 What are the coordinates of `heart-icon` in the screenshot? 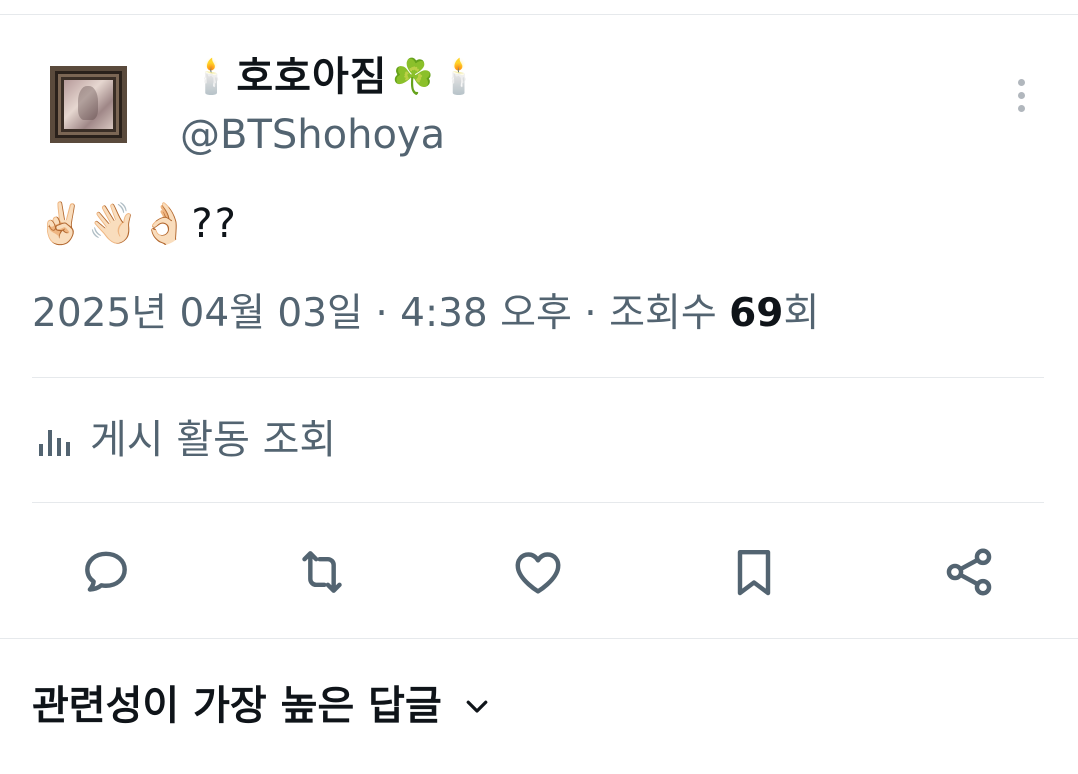 It's located at (538, 573).